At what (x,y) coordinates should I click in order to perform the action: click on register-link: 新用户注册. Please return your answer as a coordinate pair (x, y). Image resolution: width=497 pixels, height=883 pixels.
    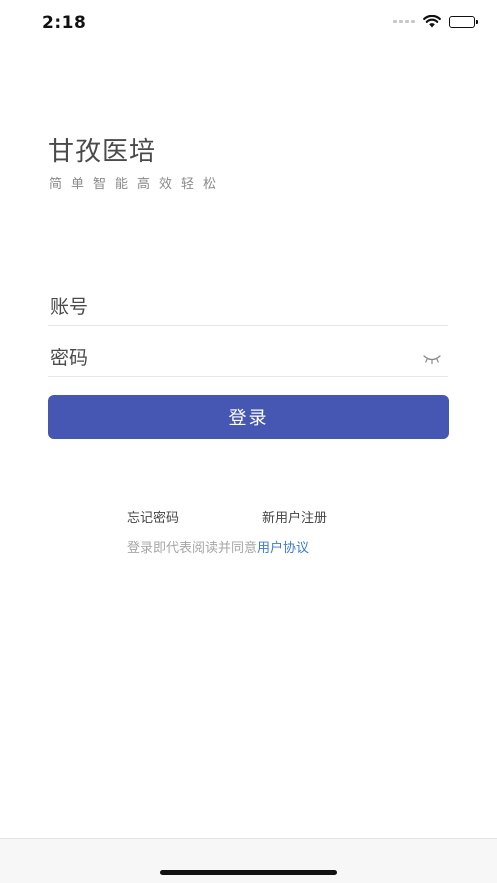
    Looking at the image, I should click on (294, 516).